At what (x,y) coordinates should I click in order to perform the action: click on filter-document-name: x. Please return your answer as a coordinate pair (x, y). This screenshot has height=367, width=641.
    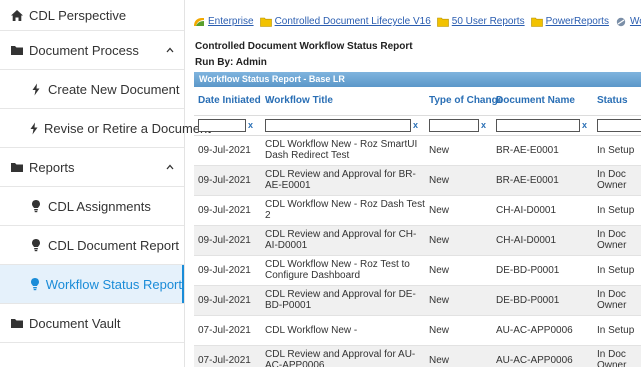
    Looking at the image, I should click on (541, 125).